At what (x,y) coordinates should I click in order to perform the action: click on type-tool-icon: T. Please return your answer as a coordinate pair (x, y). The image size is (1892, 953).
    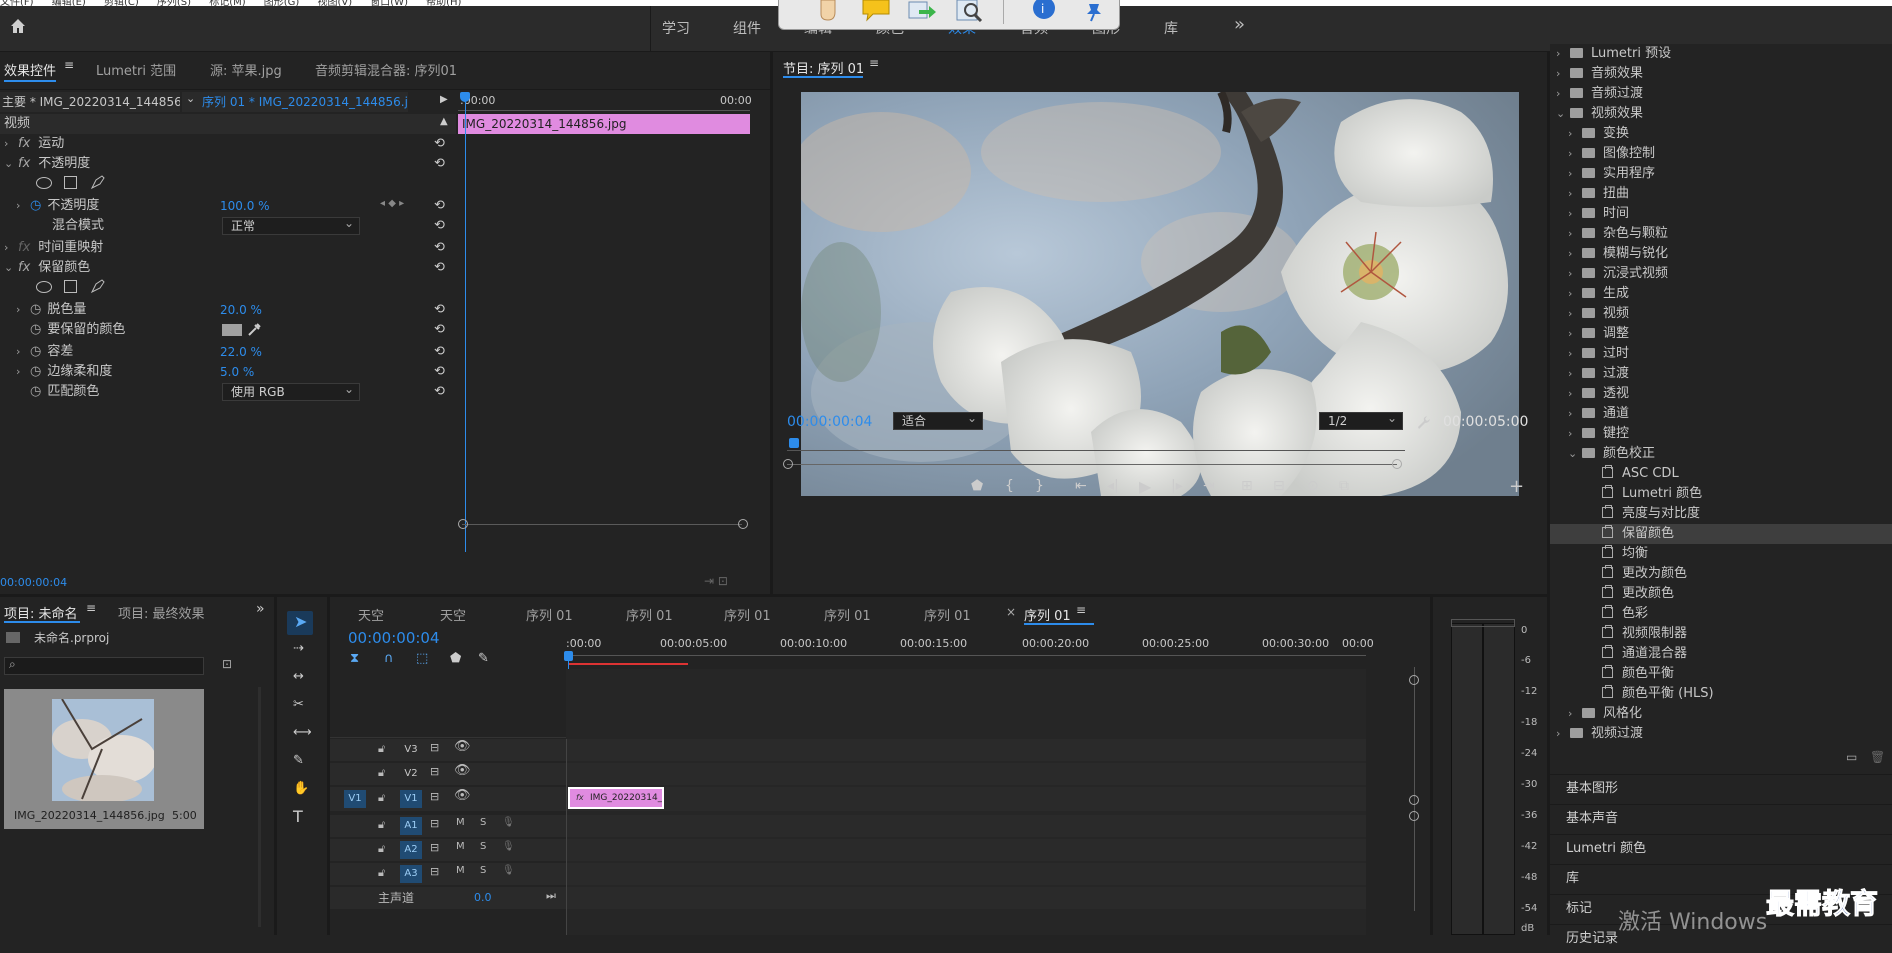
    Looking at the image, I should click on (298, 816).